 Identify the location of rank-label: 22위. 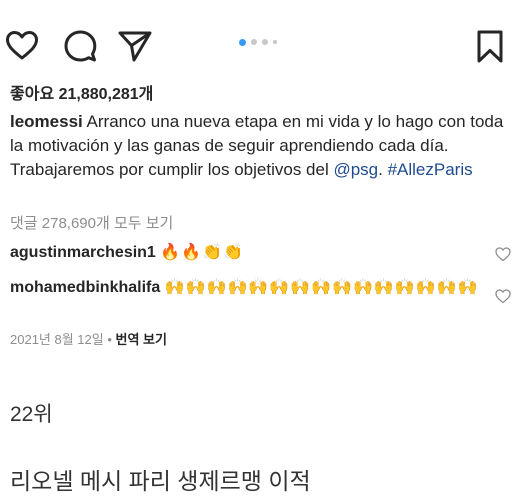
(31, 414).